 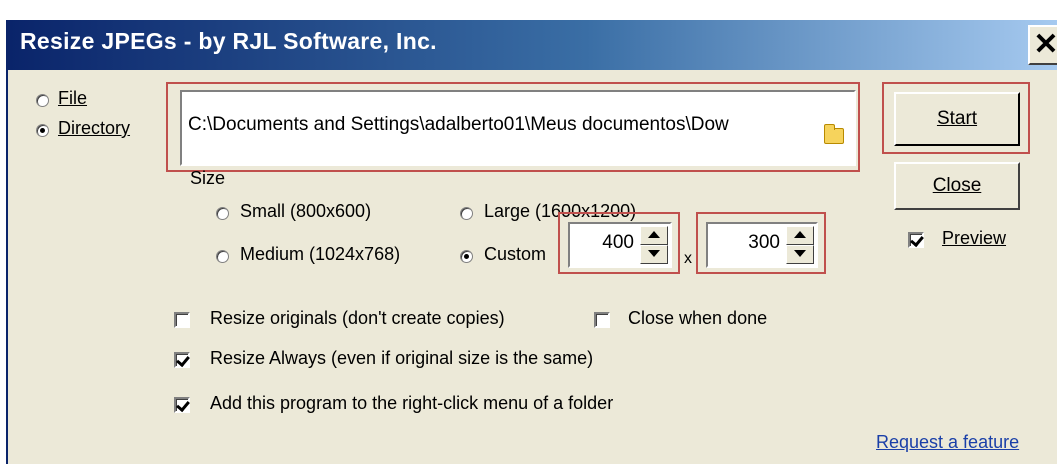 What do you see at coordinates (222, 256) in the screenshot?
I see `medium-size-radio` at bounding box center [222, 256].